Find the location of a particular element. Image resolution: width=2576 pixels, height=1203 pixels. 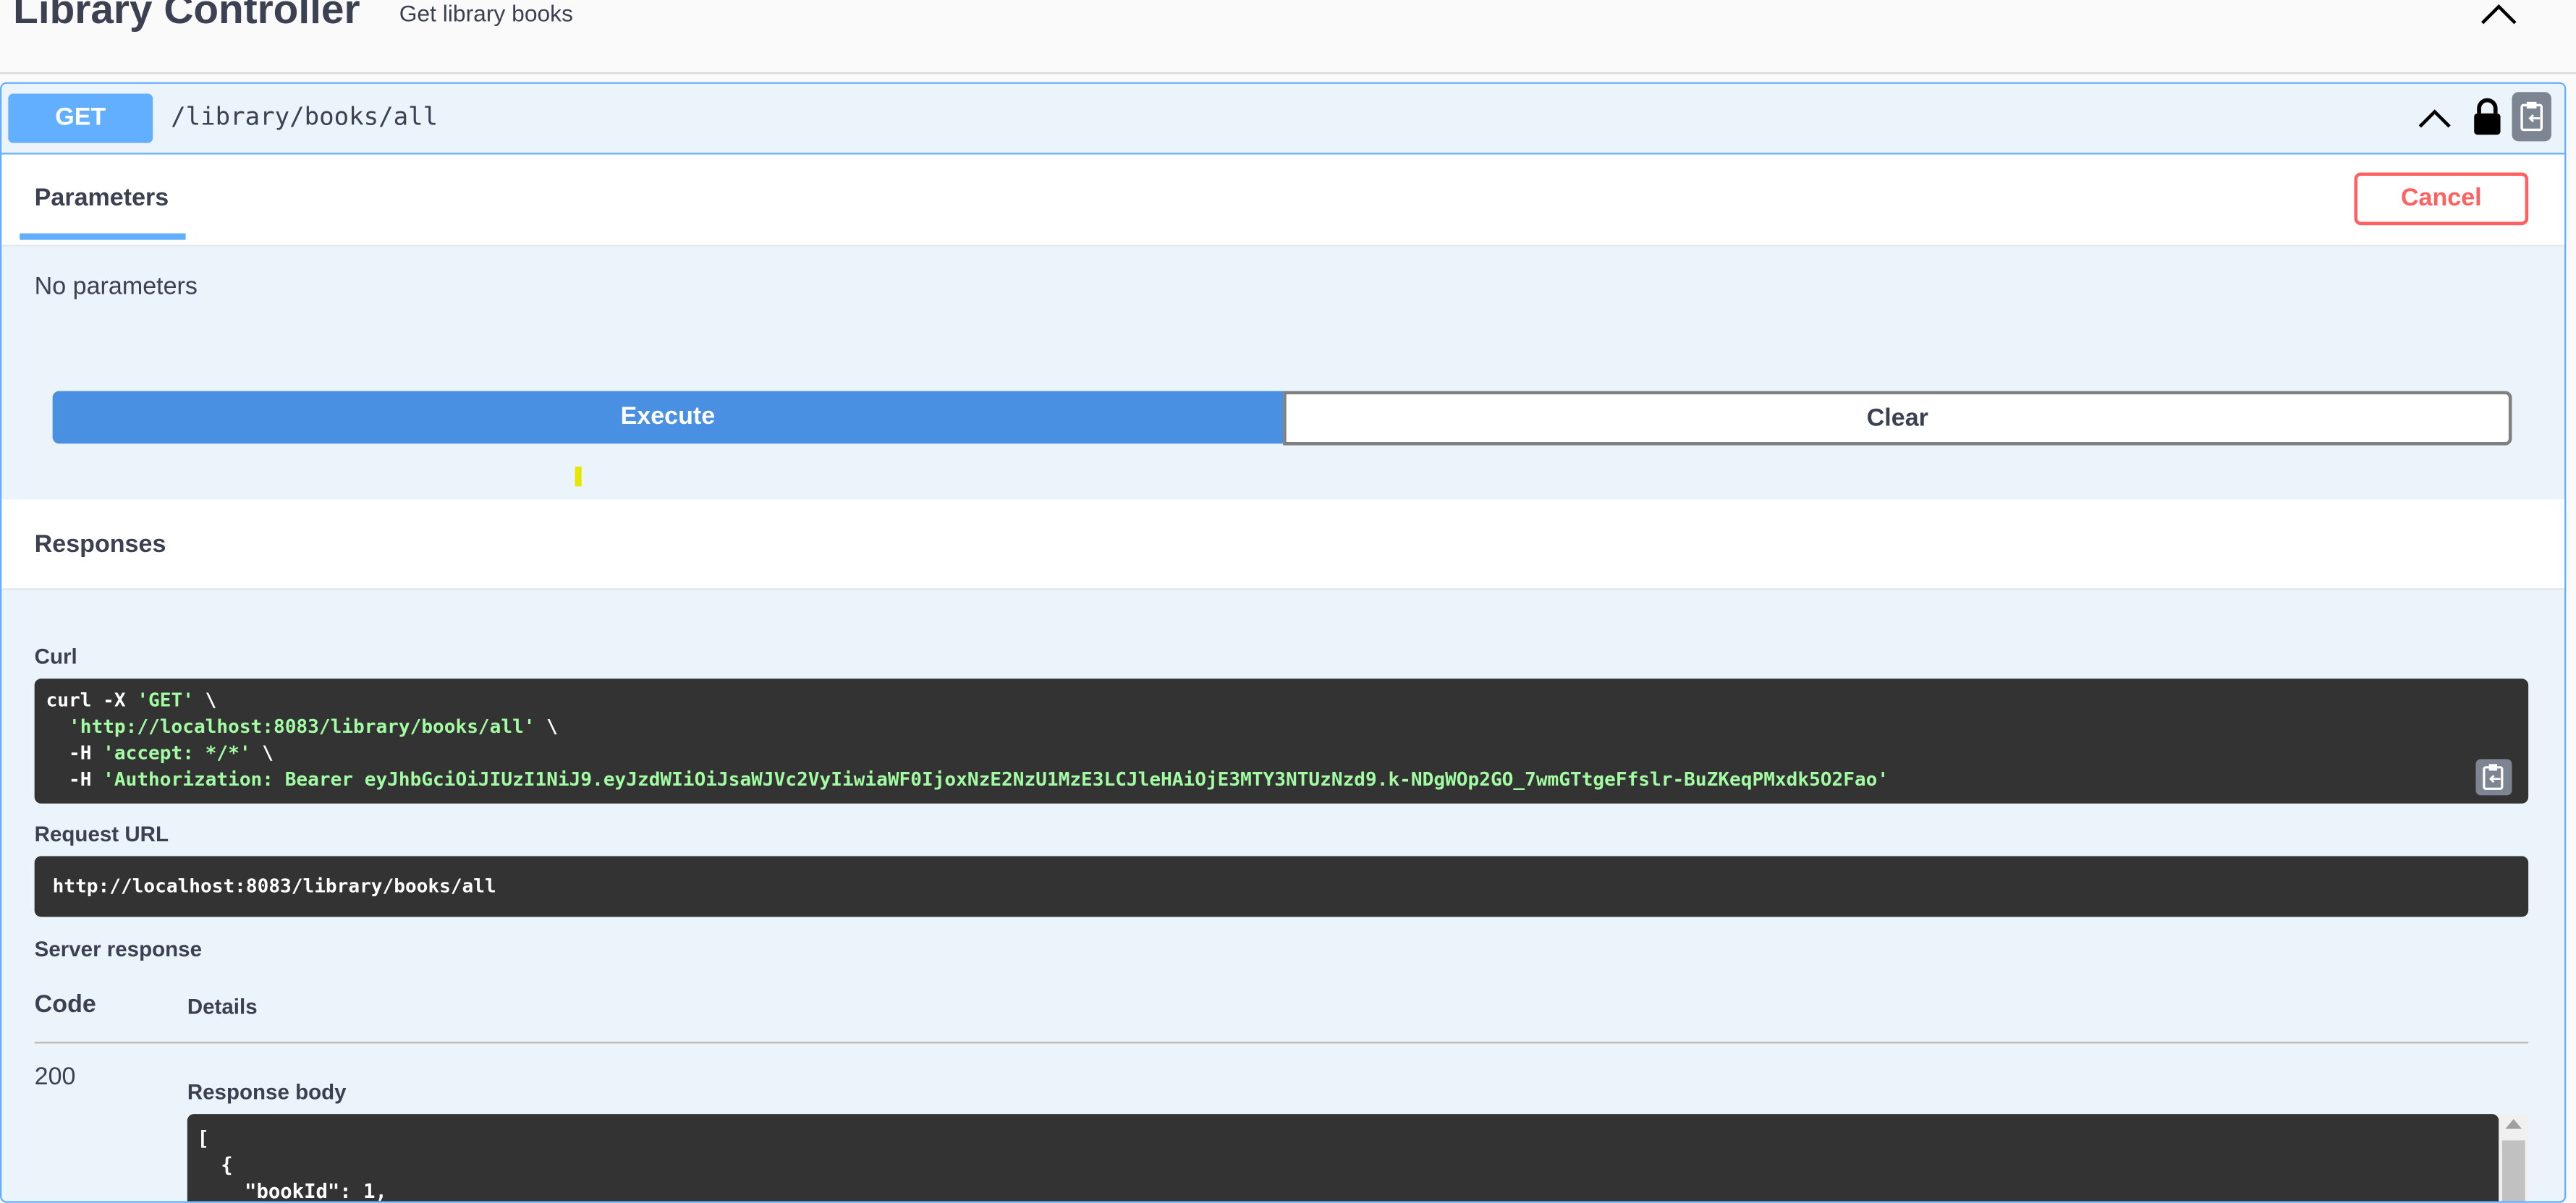

section-header: Library Controller Get library books is located at coordinates (1288, 37).